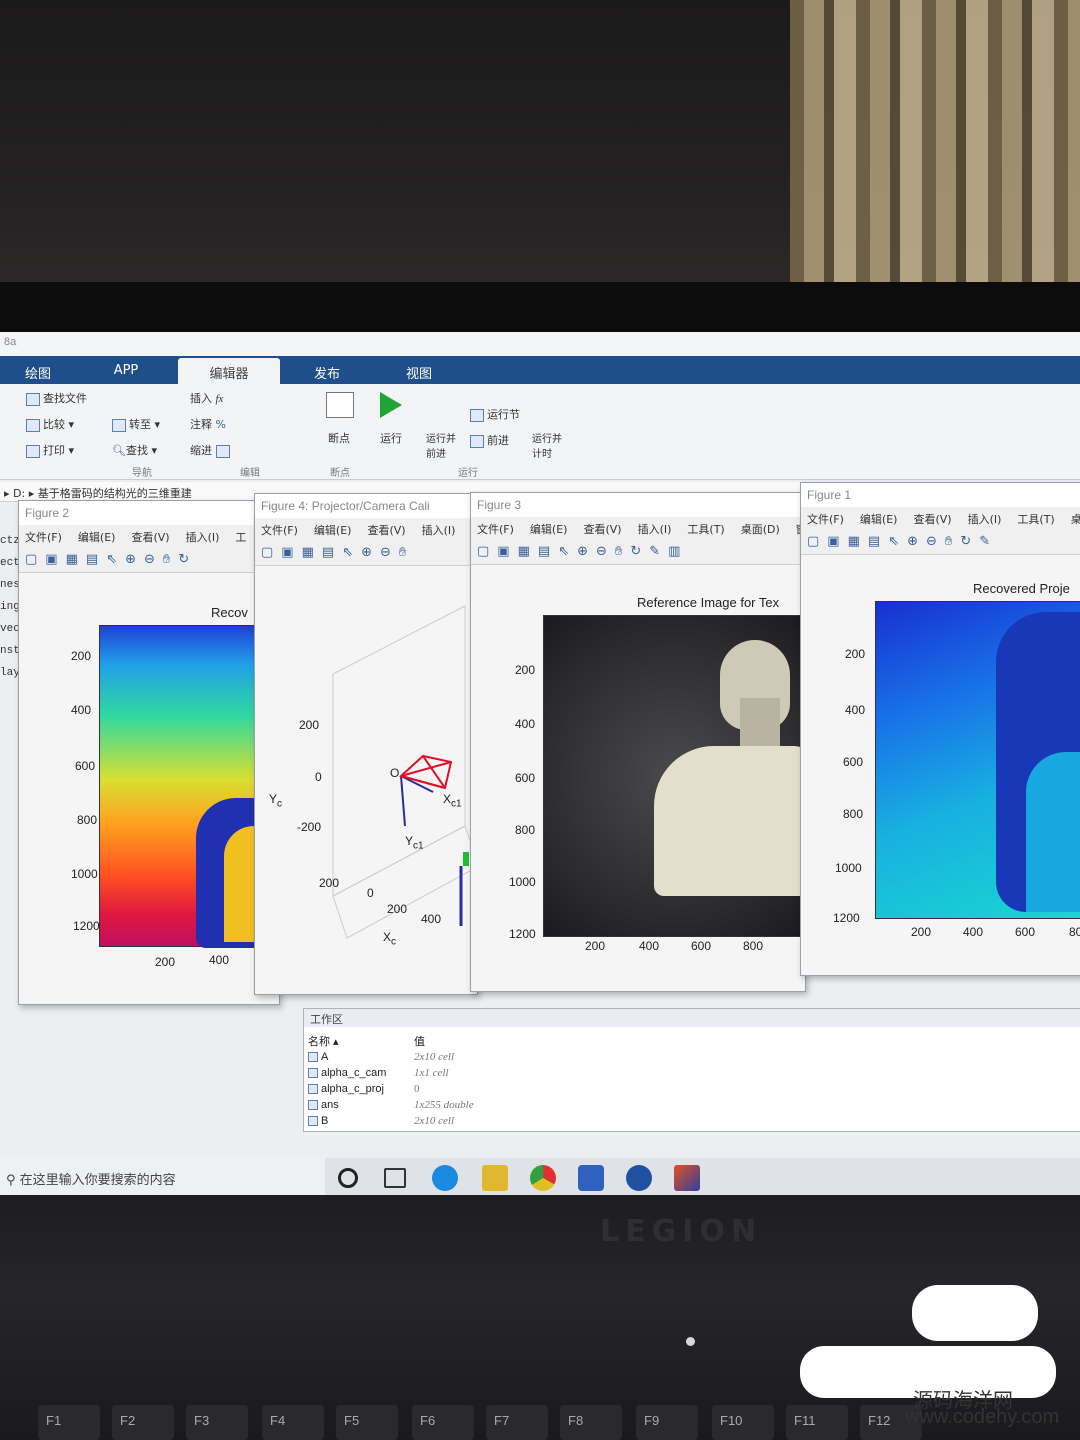 This screenshot has width=1080, height=1440. Describe the element at coordinates (229, 371) in the screenshot. I see `tab-editor: 编辑器` at that location.